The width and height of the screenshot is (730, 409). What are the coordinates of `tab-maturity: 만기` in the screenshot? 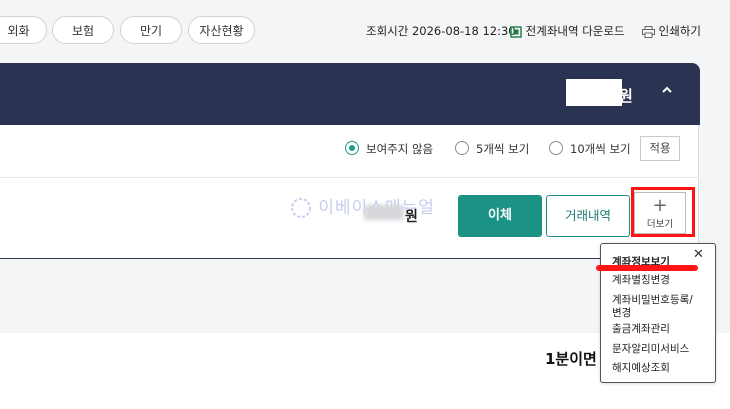 It's located at (151, 30).